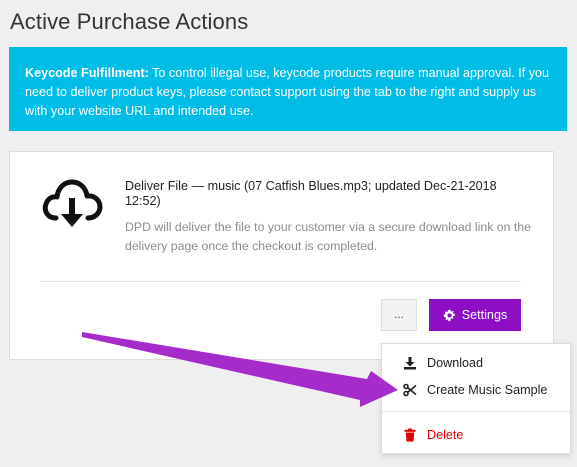 The image size is (577, 467). I want to click on menu-item-create-music-sample: Create Music Sample, so click(476, 390).